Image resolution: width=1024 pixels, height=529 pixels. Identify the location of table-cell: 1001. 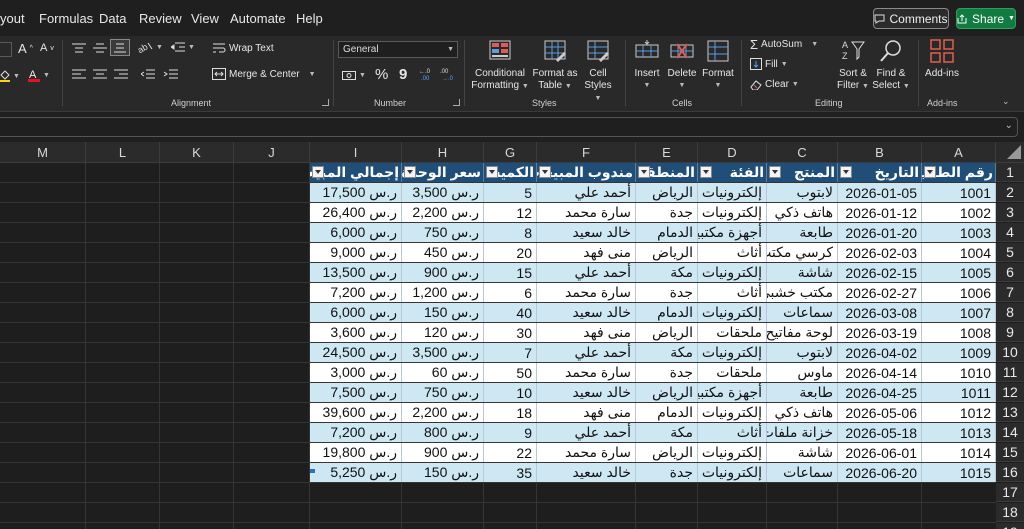
(959, 192).